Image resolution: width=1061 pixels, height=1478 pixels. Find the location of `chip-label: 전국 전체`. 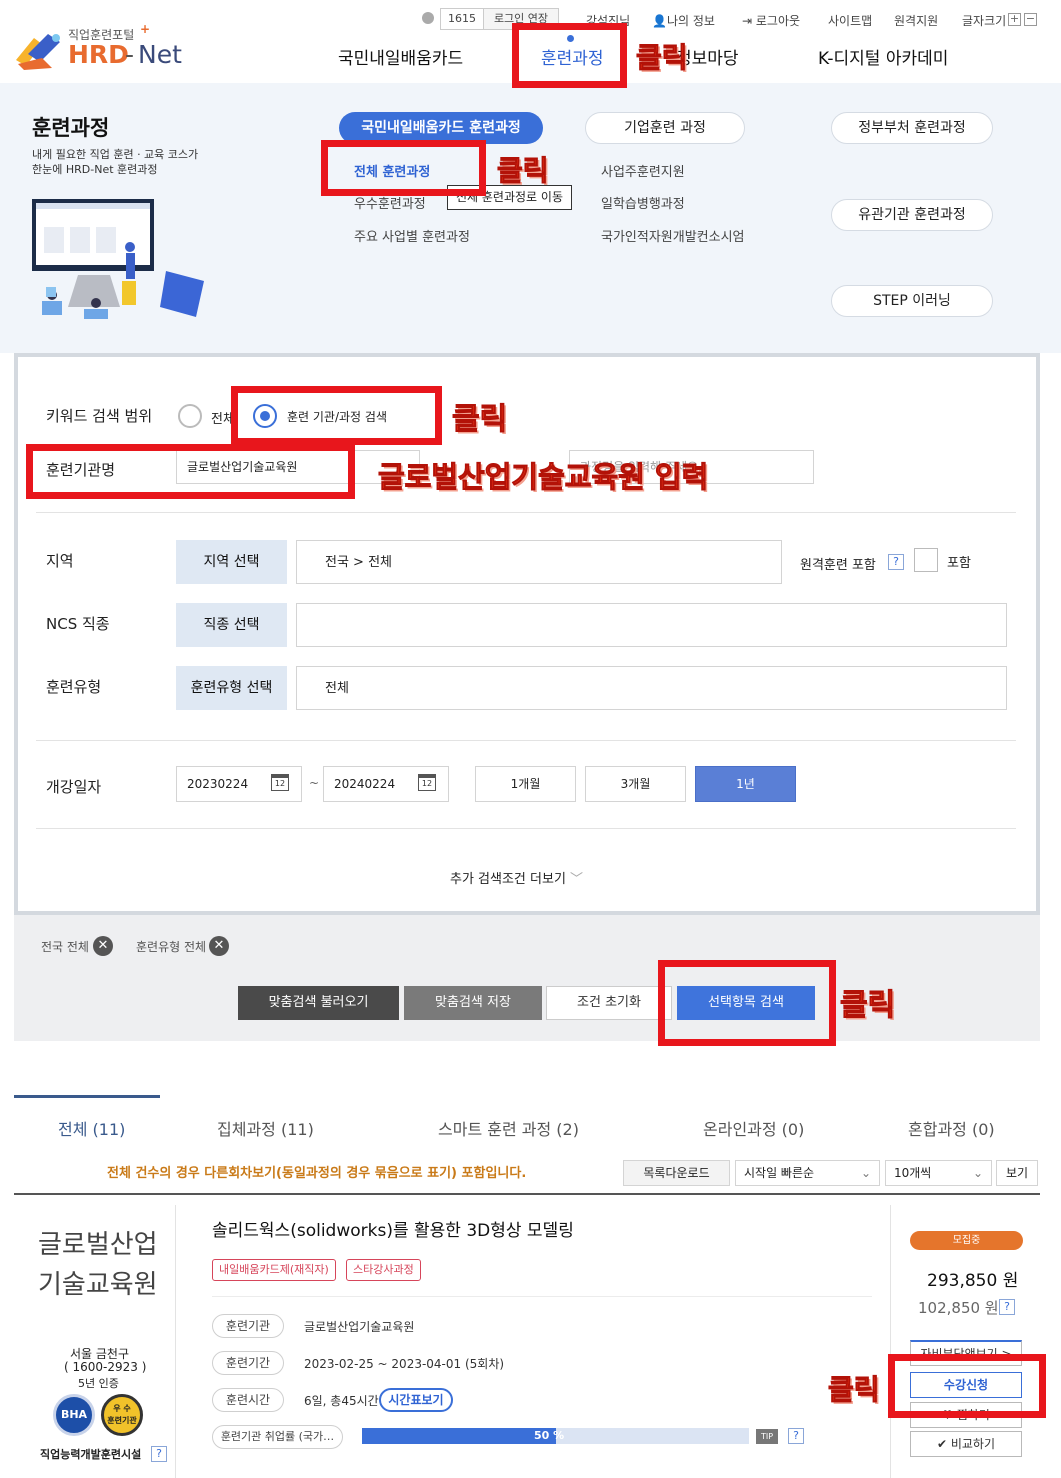

chip-label: 전국 전체 is located at coordinates (65, 947).